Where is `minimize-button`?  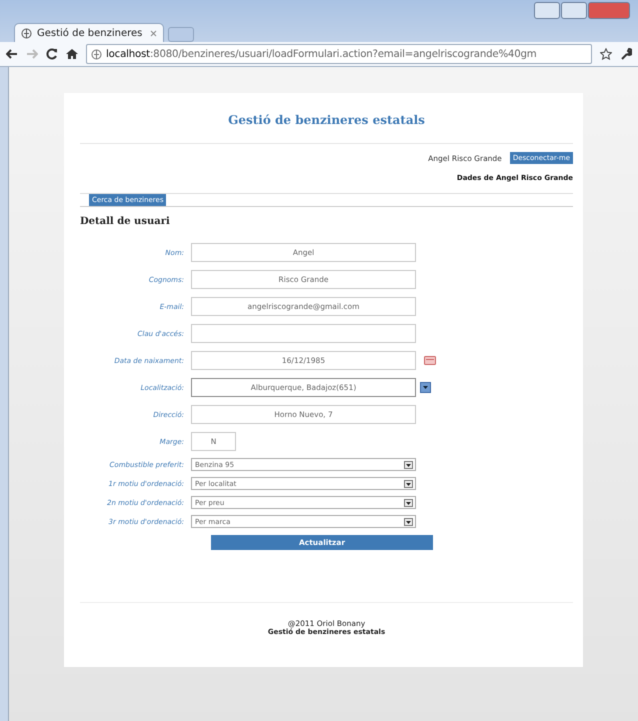 minimize-button is located at coordinates (547, 10).